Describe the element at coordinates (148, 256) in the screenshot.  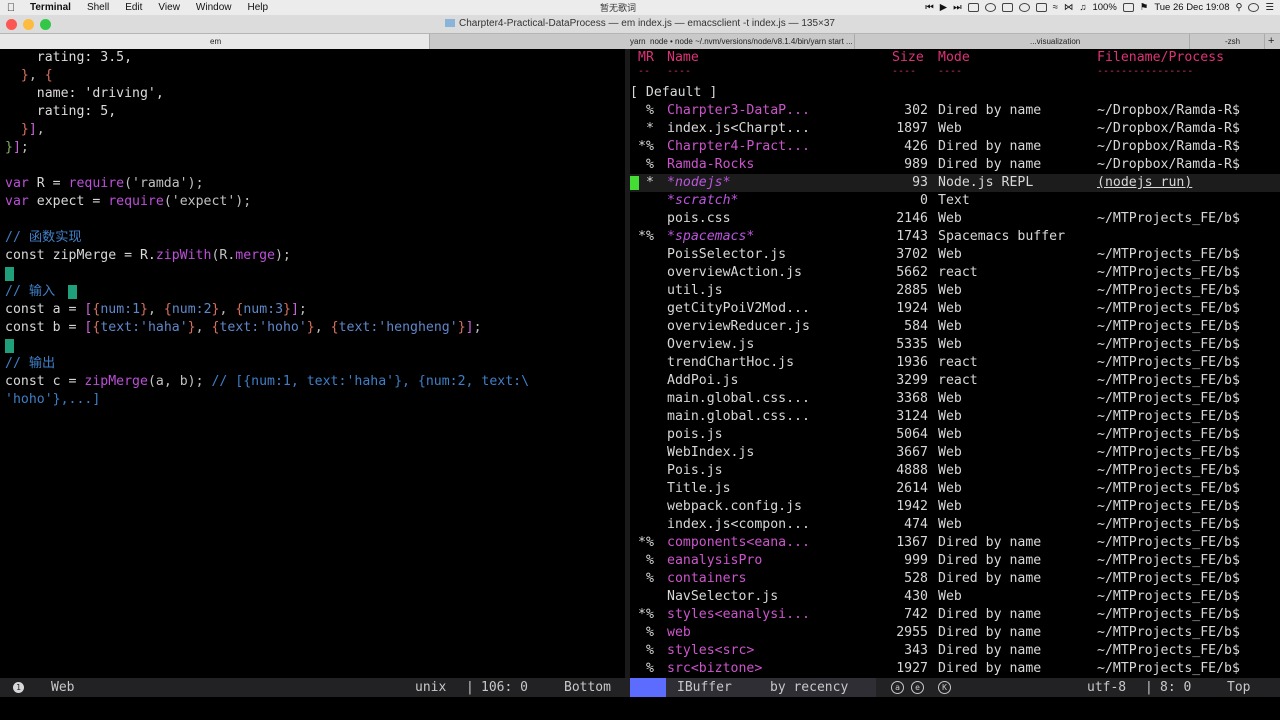
I see `code-line: const zipMerge = R.zipWith(R.merge);` at that location.